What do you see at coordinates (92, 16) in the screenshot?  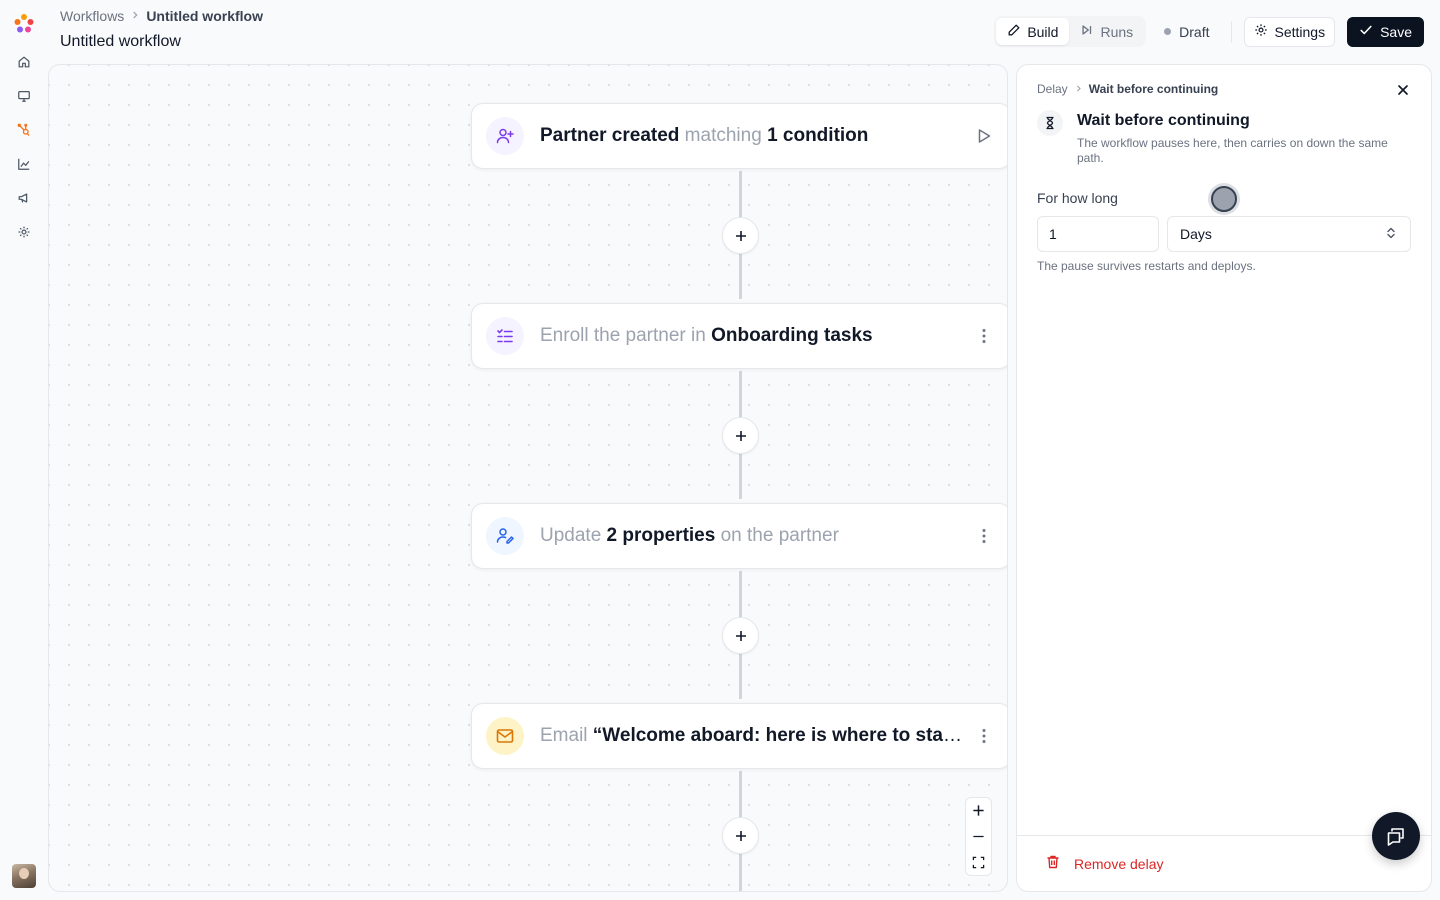 I see `breadcrumb-root-link: Workflows` at bounding box center [92, 16].